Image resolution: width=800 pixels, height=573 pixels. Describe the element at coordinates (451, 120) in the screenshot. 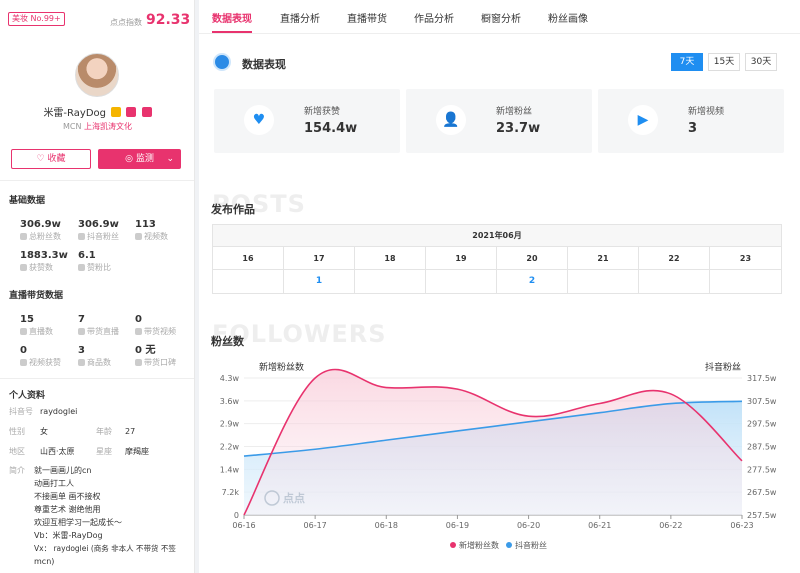

I see `user-plus-icon: 👤` at that location.